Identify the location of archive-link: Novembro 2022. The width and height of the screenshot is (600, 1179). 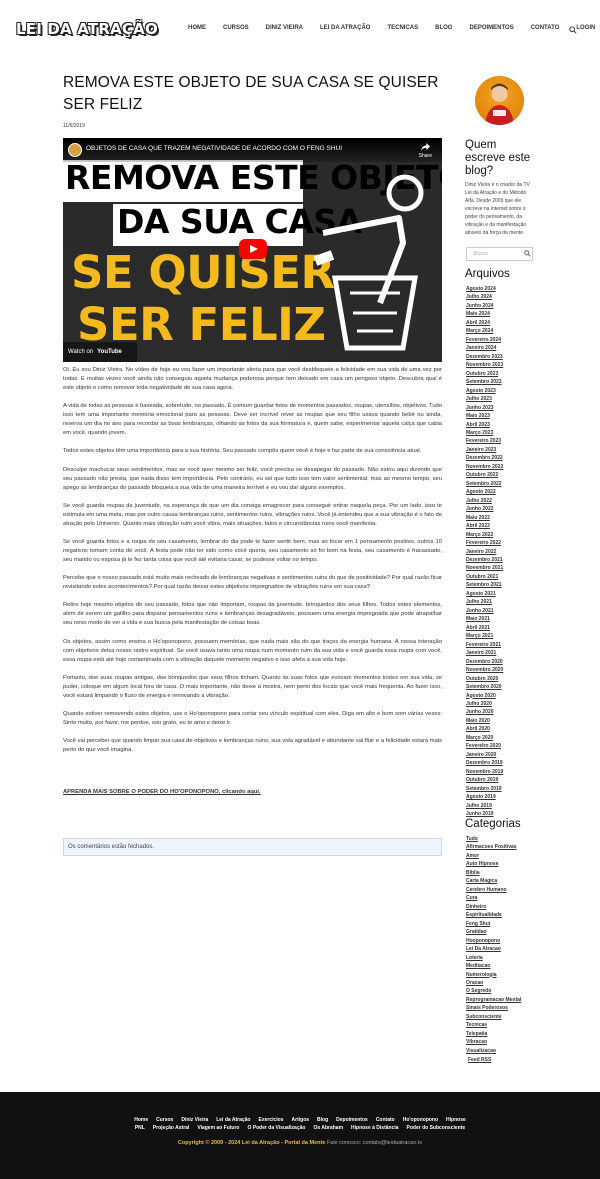
(502, 467).